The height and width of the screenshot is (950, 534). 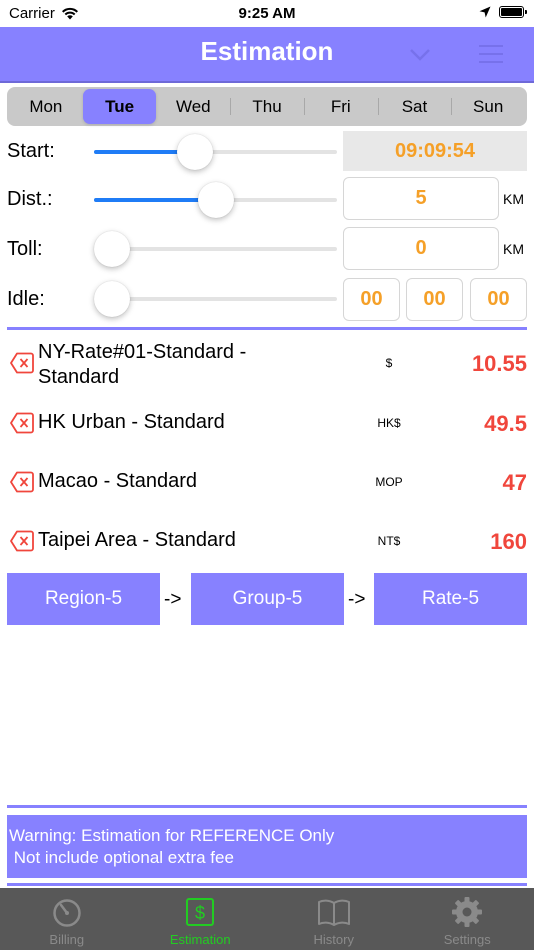 I want to click on rate-currency: MOP, so click(x=389, y=482).